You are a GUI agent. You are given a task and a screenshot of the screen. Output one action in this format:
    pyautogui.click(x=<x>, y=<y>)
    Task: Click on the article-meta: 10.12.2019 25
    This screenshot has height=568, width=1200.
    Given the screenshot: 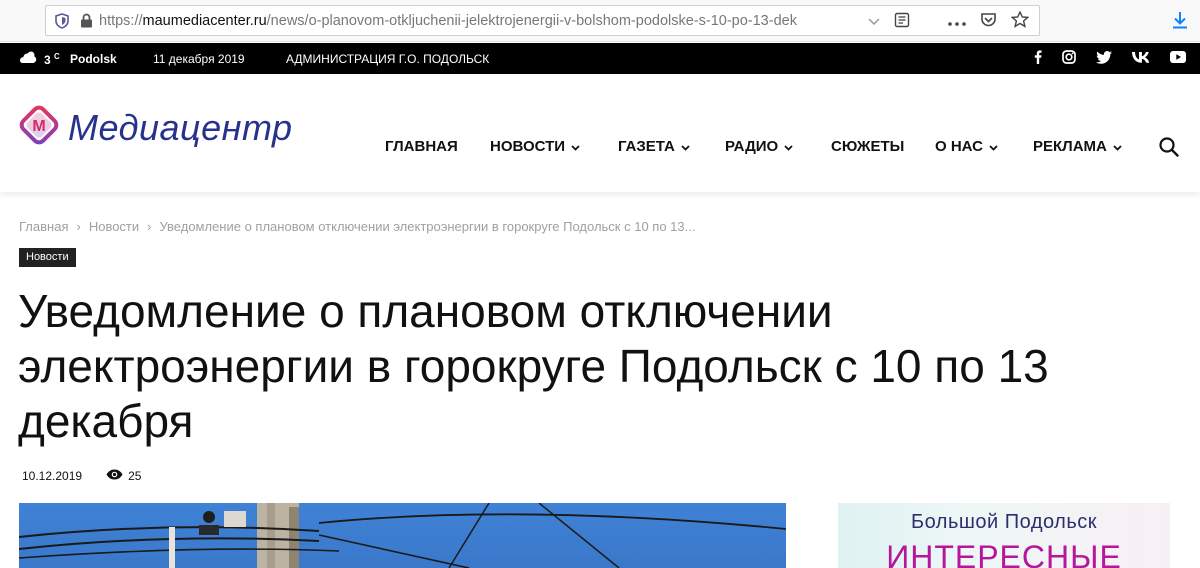 What is the action you would take?
    pyautogui.click(x=81, y=476)
    